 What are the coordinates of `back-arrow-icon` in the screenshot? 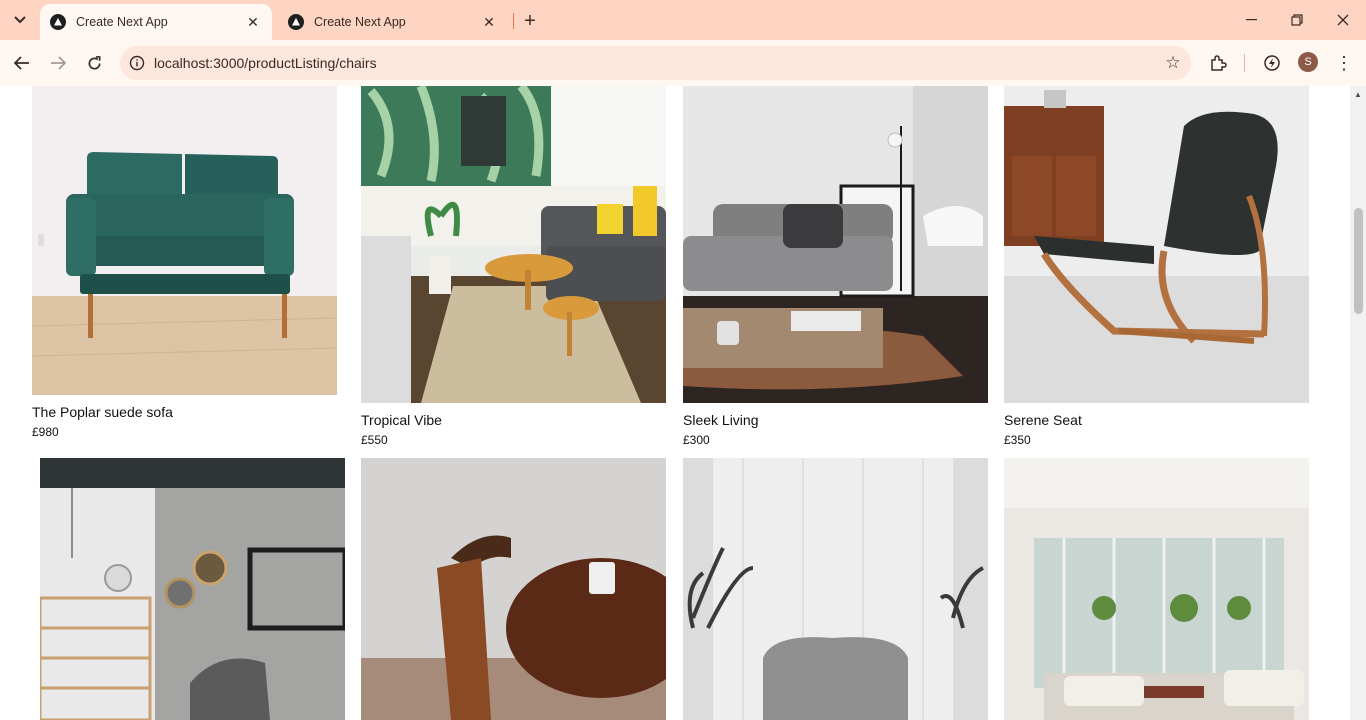 It's located at (22, 63).